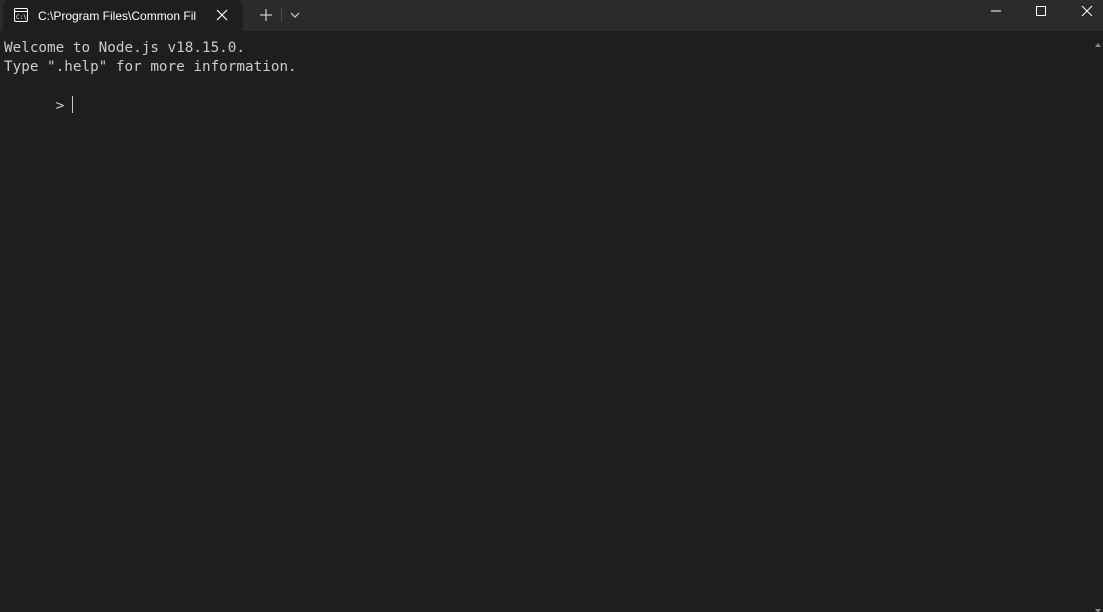 This screenshot has height=612, width=1103. I want to click on plus-icon, so click(266, 20).